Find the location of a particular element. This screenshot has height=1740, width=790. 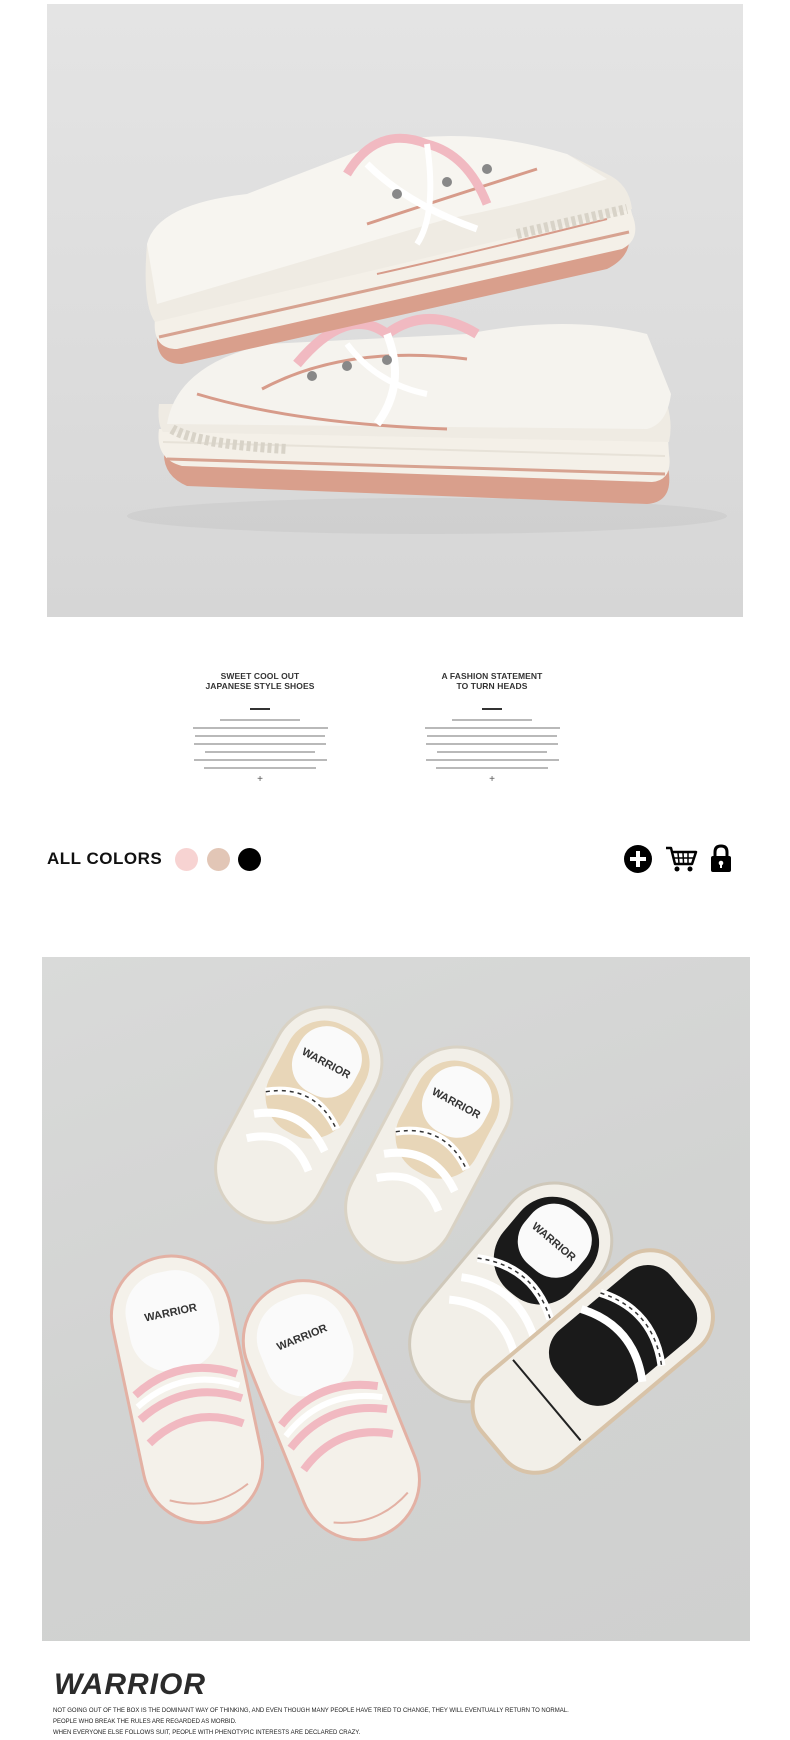

feature-heading: SWEET COOL OUT JAPANESE STYLE SHOES is located at coordinates (260, 681).